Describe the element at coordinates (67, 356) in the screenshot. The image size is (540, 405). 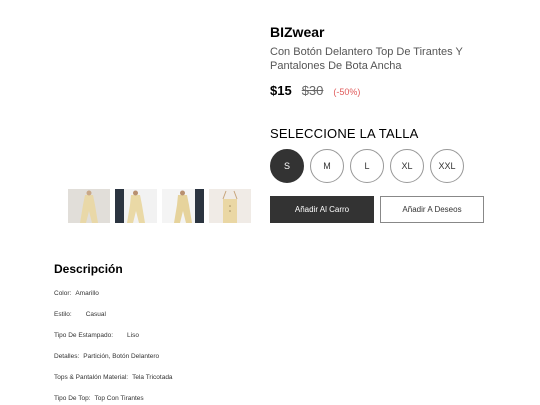
I see `description-key: Detalles:` at that location.